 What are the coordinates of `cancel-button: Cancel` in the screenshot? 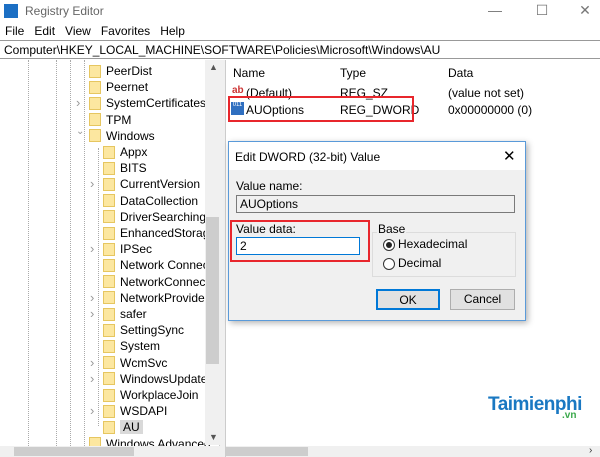 It's located at (482, 299).